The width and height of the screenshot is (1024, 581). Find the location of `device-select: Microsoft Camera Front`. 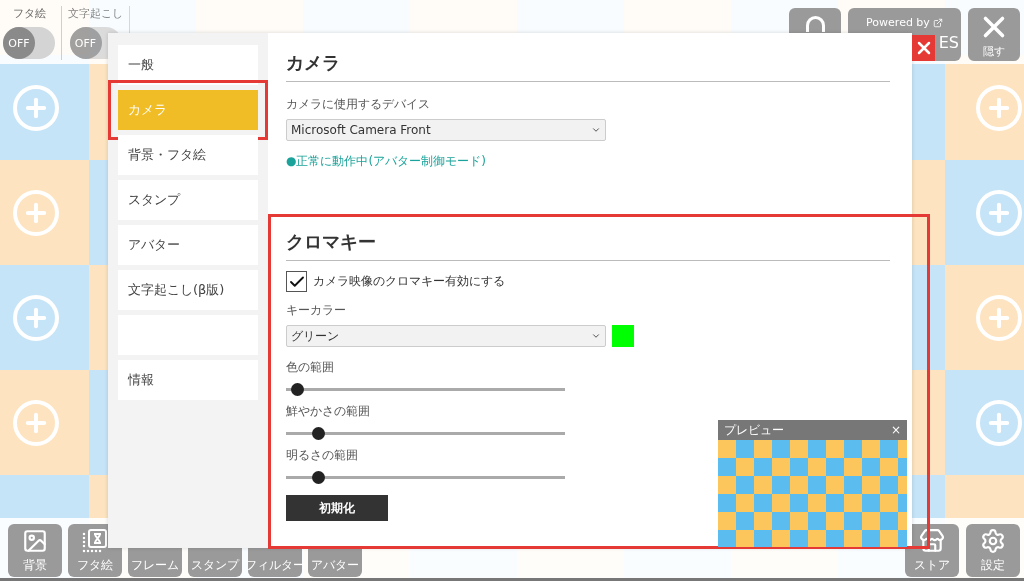

device-select: Microsoft Camera Front is located at coordinates (446, 130).